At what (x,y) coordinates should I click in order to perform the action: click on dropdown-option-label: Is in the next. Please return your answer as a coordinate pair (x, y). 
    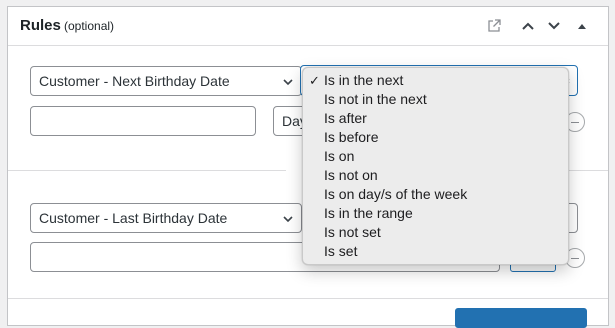
    Looking at the image, I should click on (364, 80).